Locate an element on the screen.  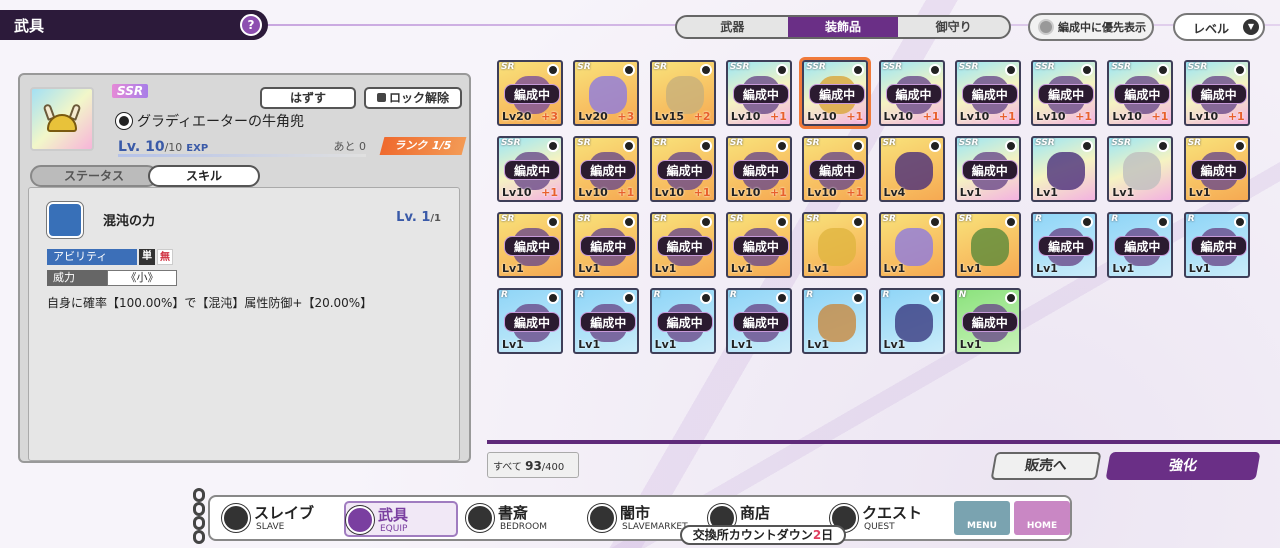
power-label: 威力 is located at coordinates (77, 278).